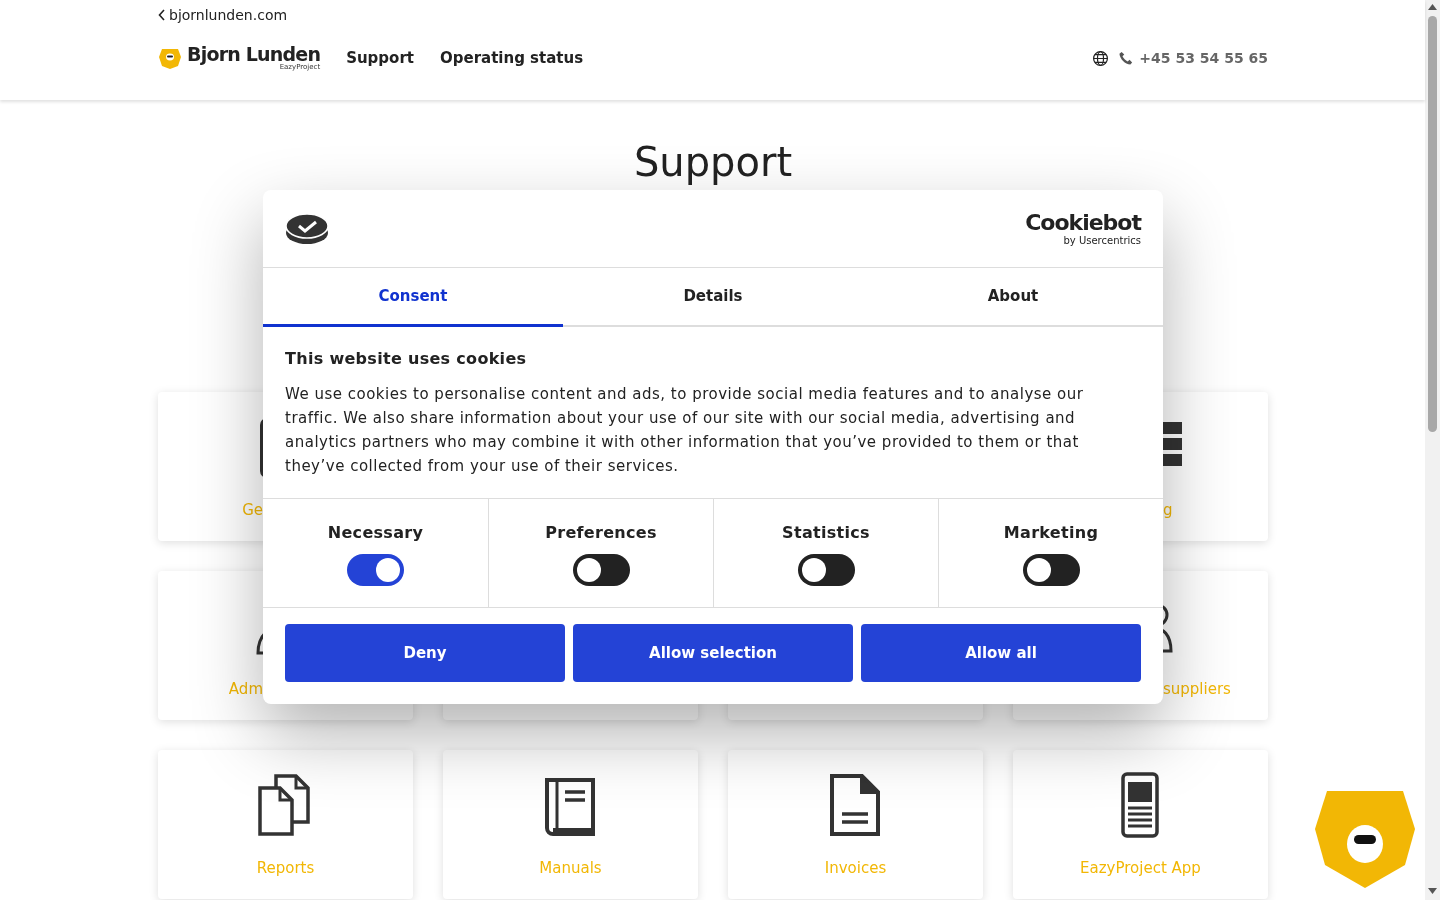  What do you see at coordinates (855, 868) in the screenshot?
I see `card-label: Invoices` at bounding box center [855, 868].